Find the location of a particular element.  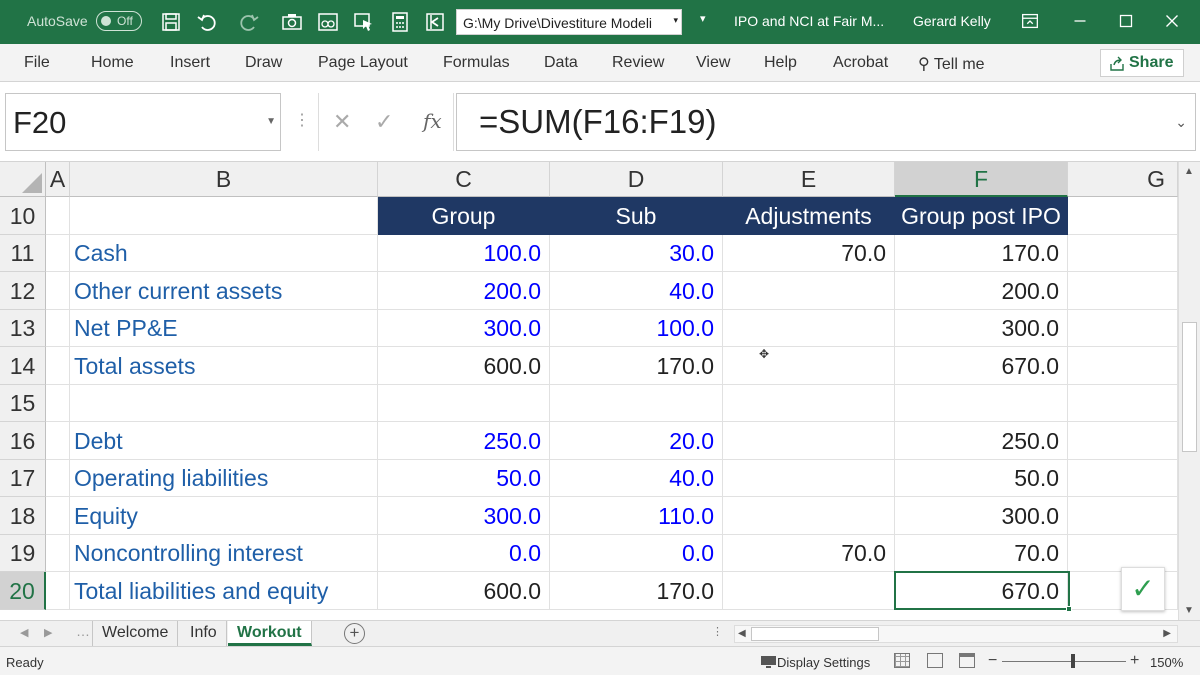

normal-view-icon is located at coordinates (902, 660).